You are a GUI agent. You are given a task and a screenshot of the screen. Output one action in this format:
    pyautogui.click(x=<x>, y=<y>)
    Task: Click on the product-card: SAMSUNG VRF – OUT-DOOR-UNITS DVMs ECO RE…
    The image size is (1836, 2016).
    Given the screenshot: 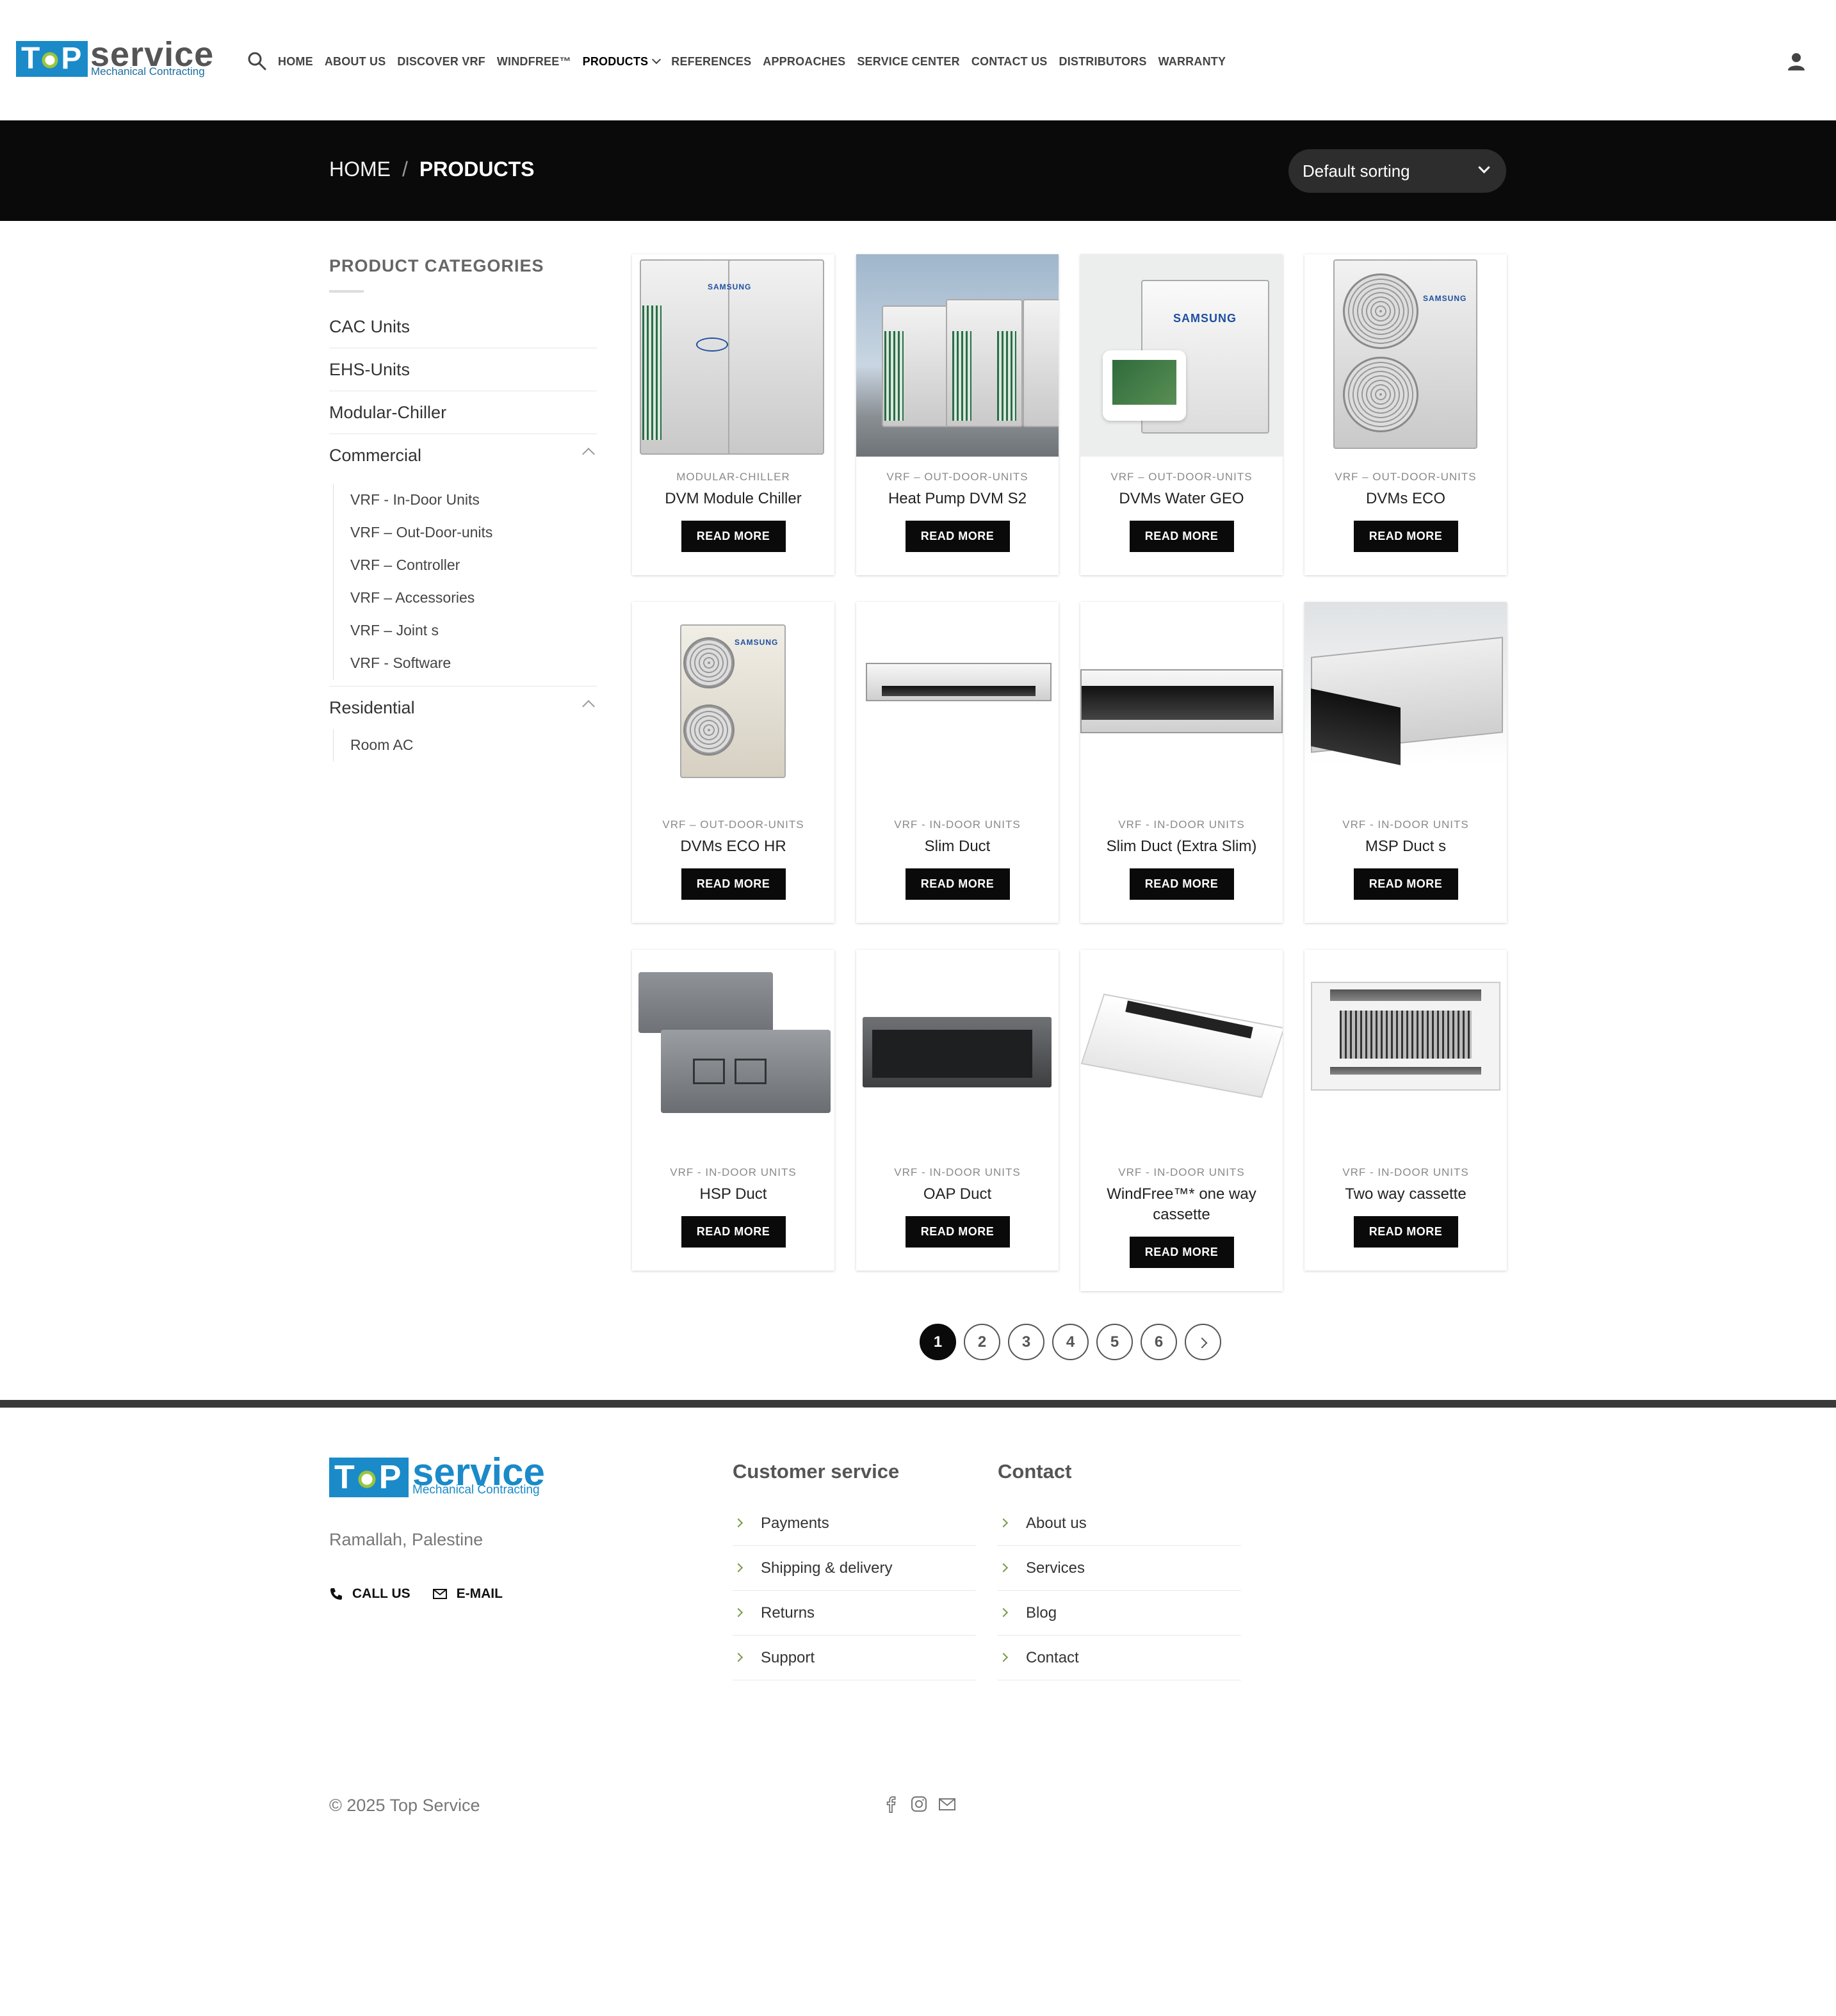 What is the action you would take?
    pyautogui.click(x=1406, y=414)
    